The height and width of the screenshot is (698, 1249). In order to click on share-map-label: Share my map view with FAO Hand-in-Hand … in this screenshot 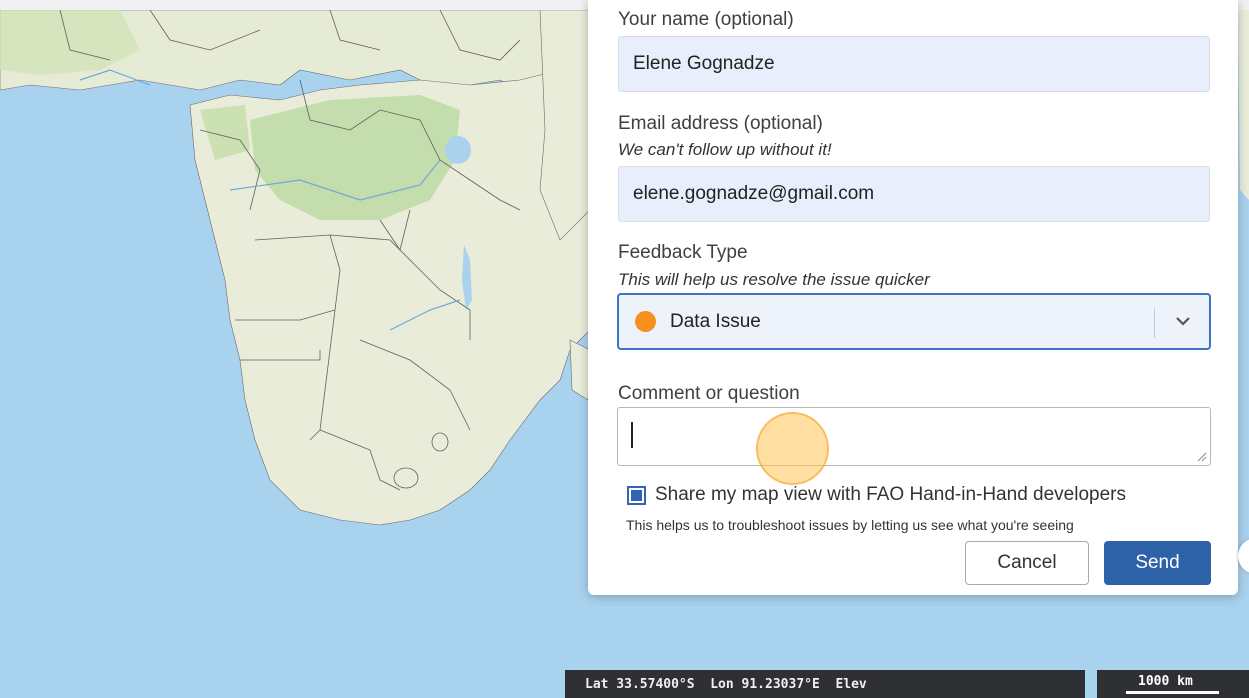, I will do `click(890, 495)`.